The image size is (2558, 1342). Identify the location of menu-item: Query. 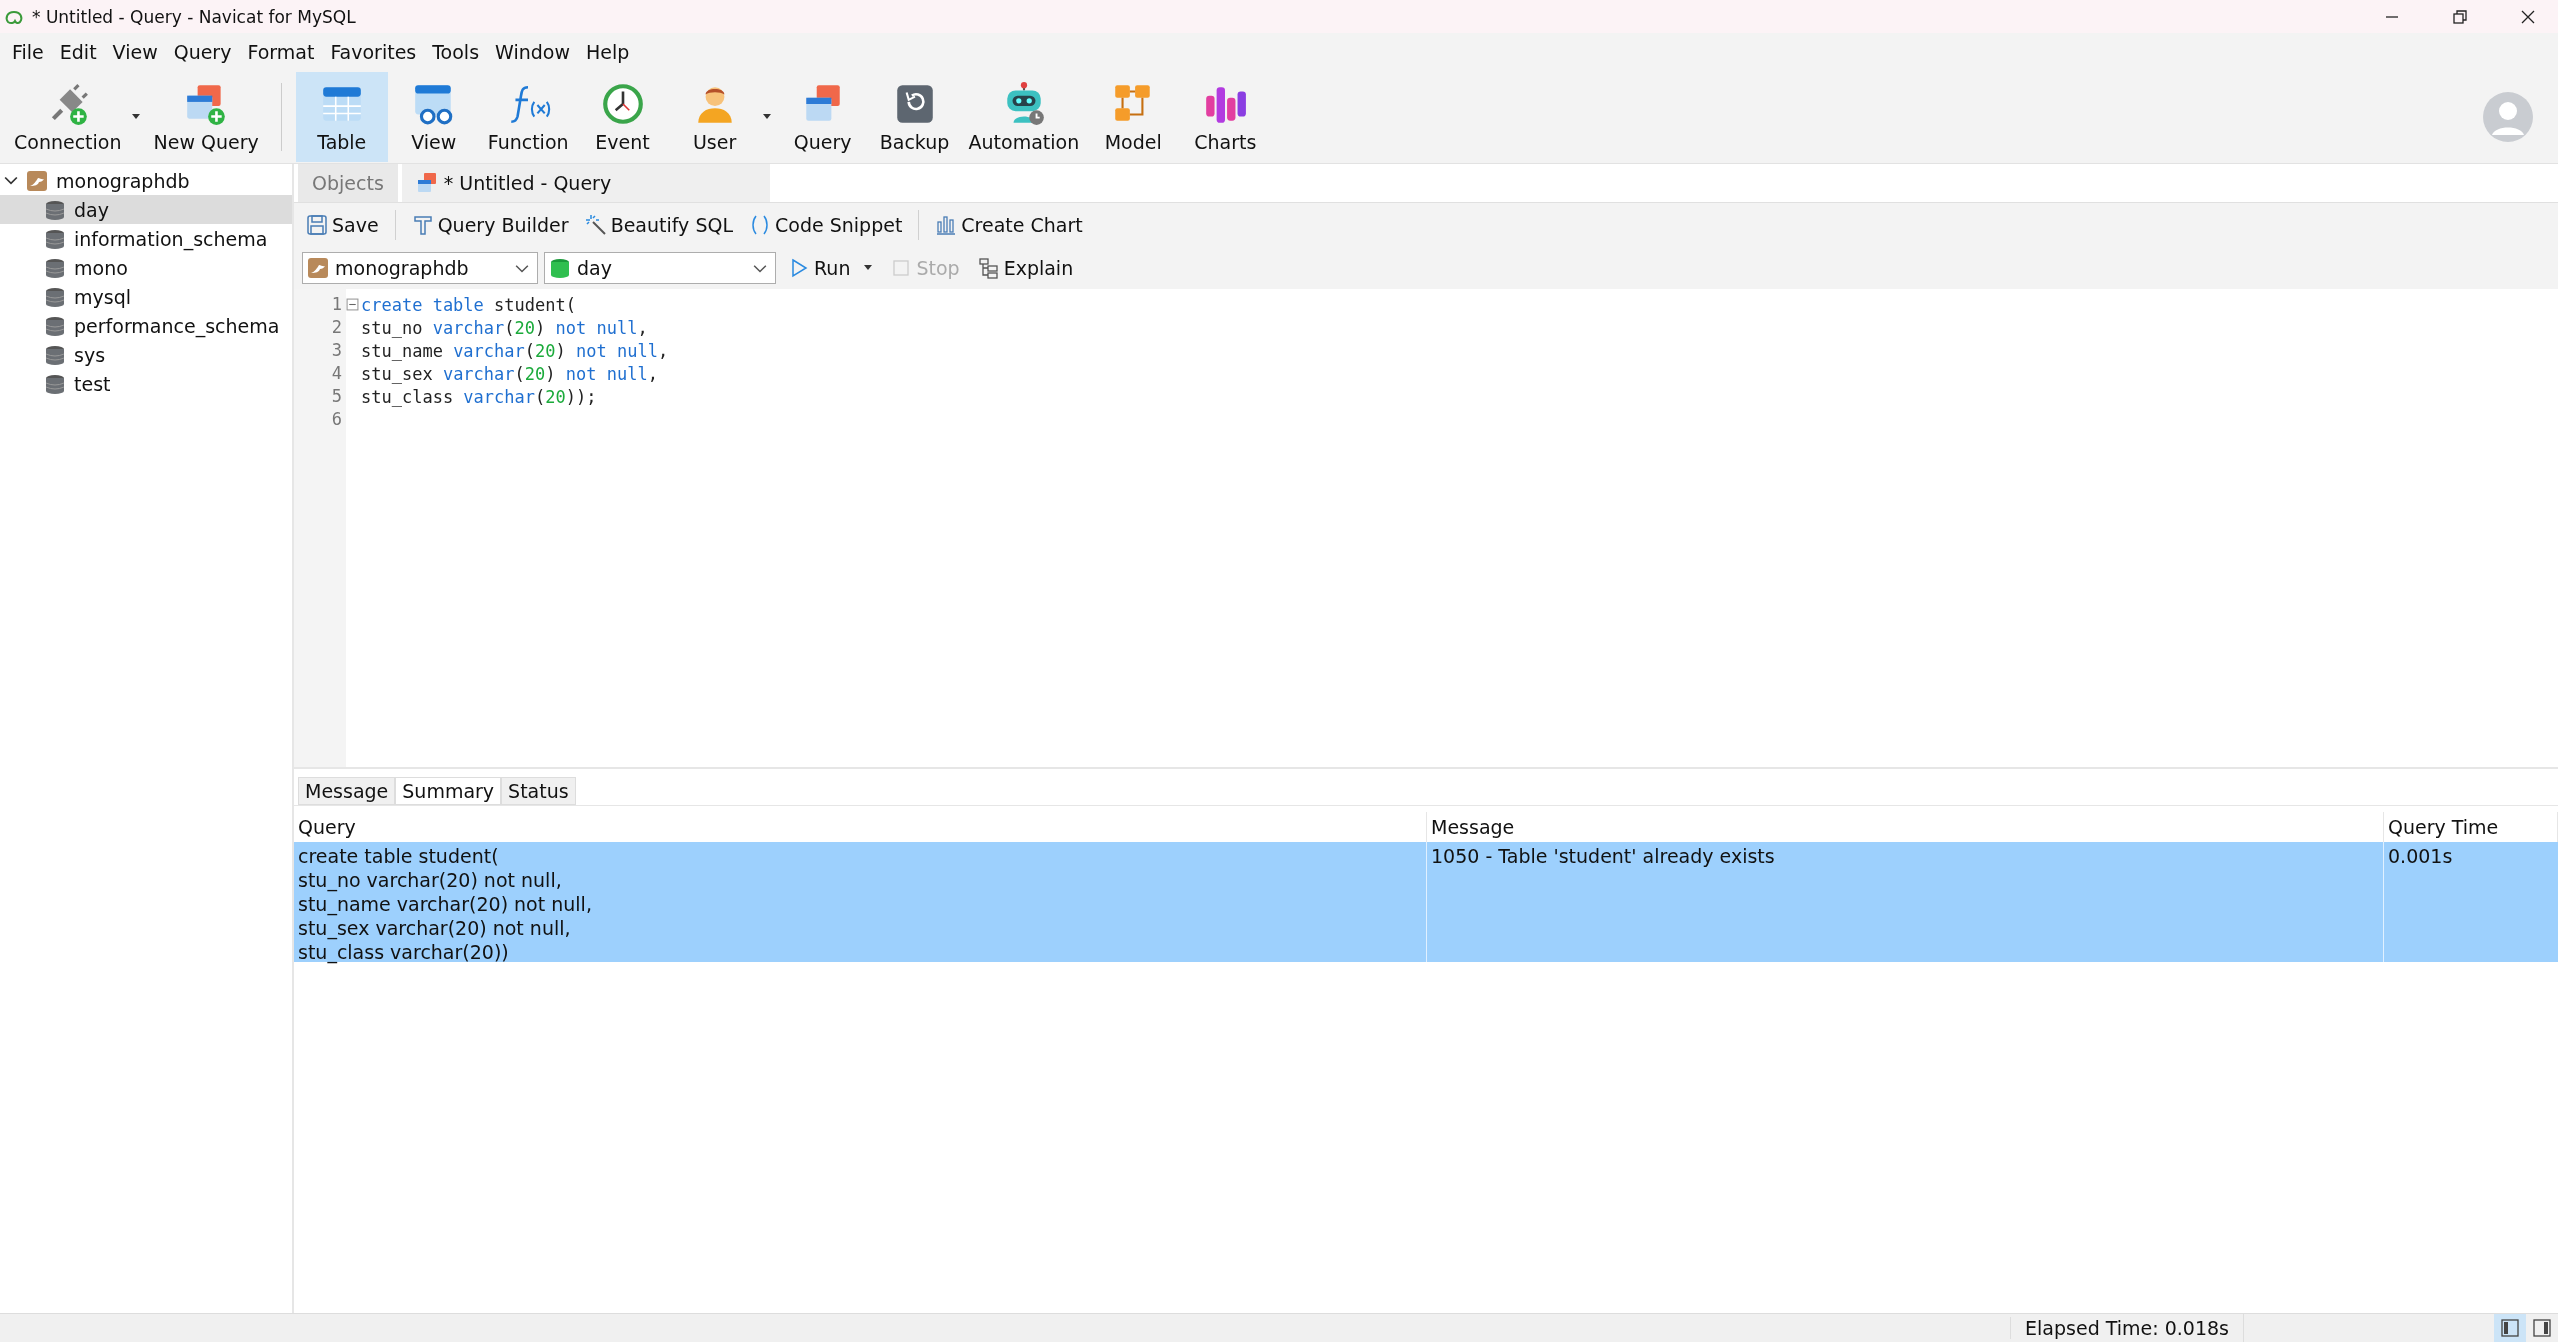
(202, 52).